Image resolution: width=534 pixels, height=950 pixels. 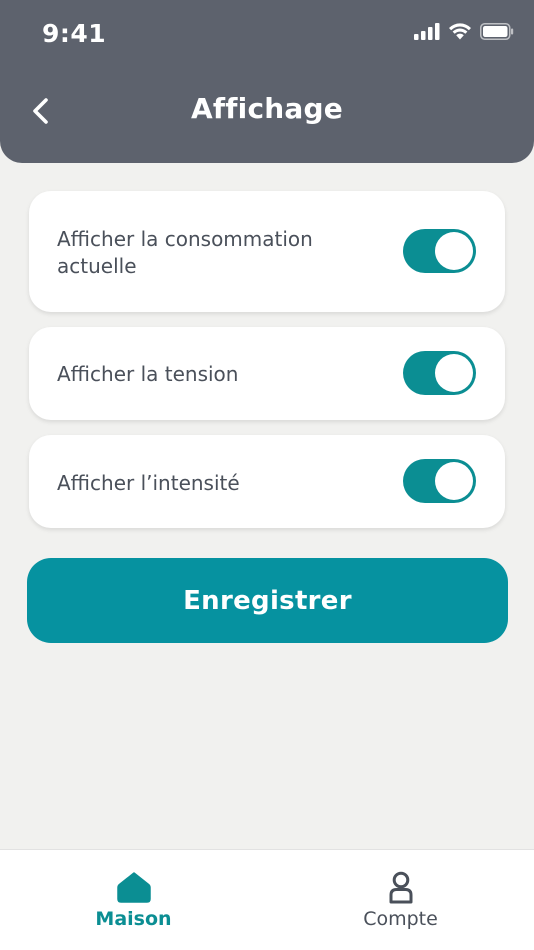 What do you see at coordinates (148, 483) in the screenshot?
I see `setting-label: Afficher l’intensité` at bounding box center [148, 483].